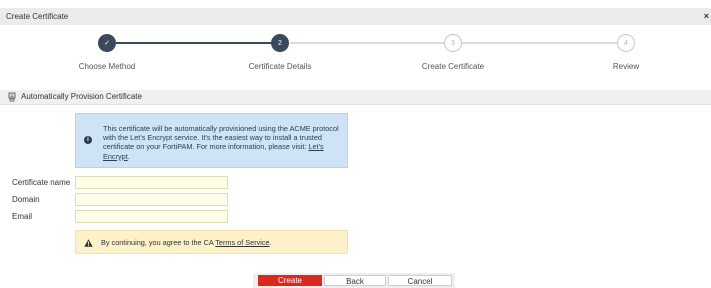  I want to click on domain-input, so click(151, 199).